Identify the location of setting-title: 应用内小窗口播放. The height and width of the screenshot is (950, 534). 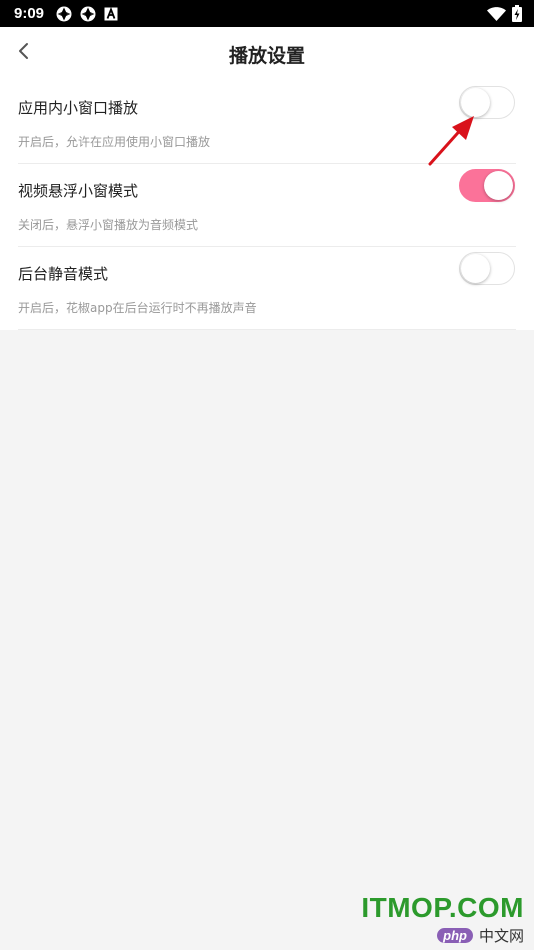
(78, 108).